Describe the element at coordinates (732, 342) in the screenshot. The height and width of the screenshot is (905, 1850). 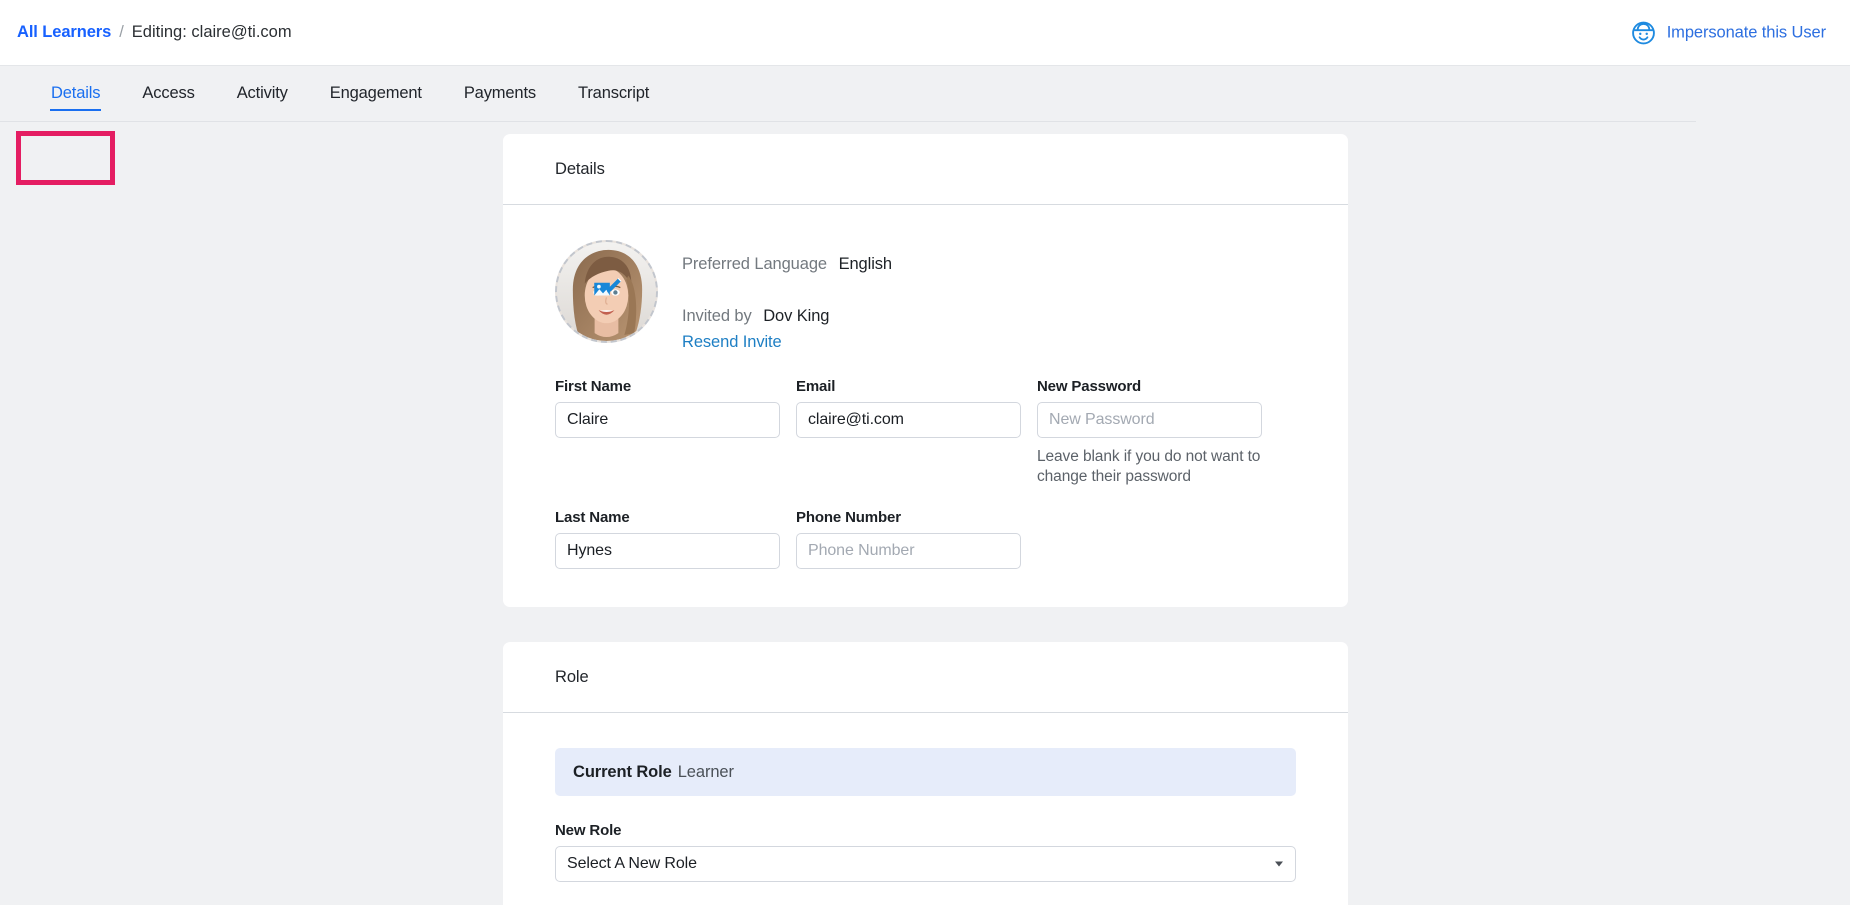
I see `resend-invite-link: Resend Invite` at that location.